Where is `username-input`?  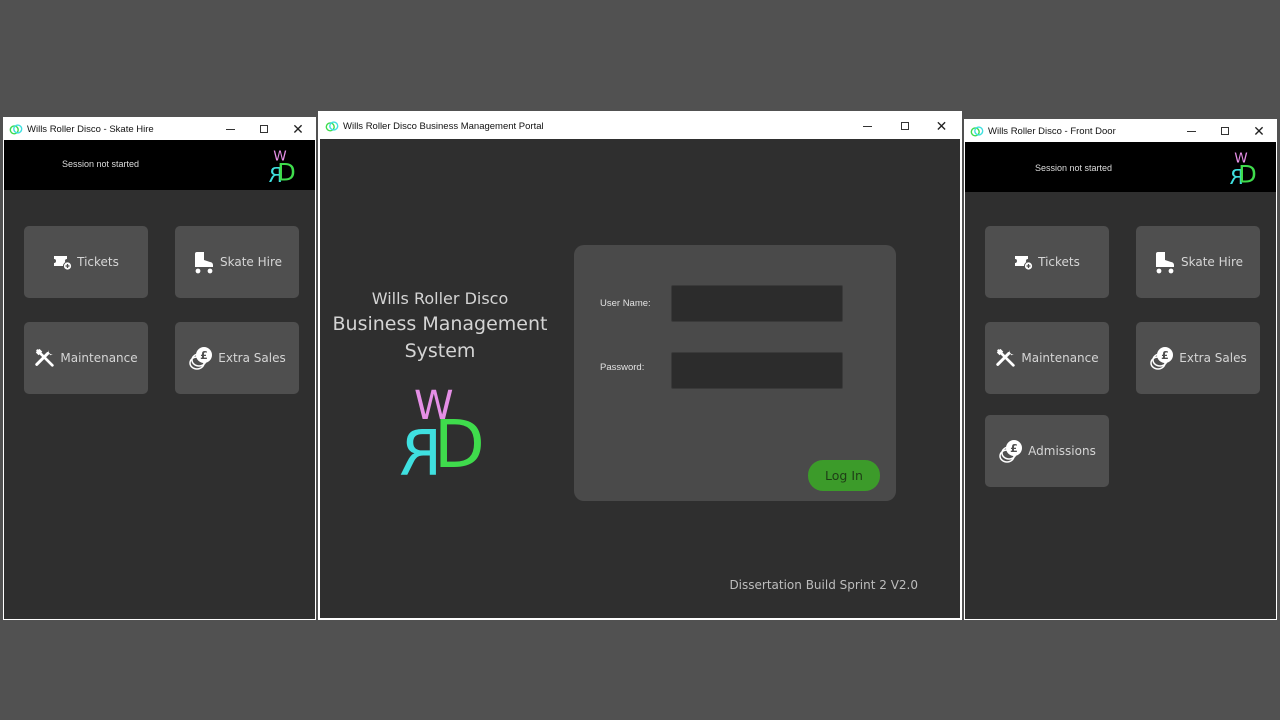 username-input is located at coordinates (757, 303).